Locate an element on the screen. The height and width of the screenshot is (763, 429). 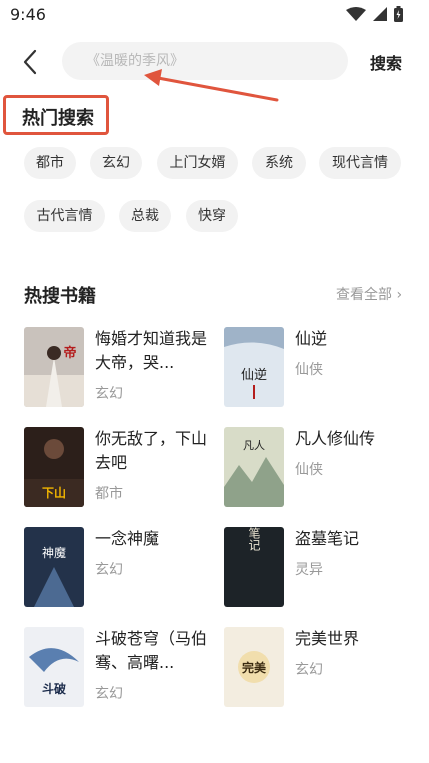
book-title: 盗墓笔记 is located at coordinates (327, 538).